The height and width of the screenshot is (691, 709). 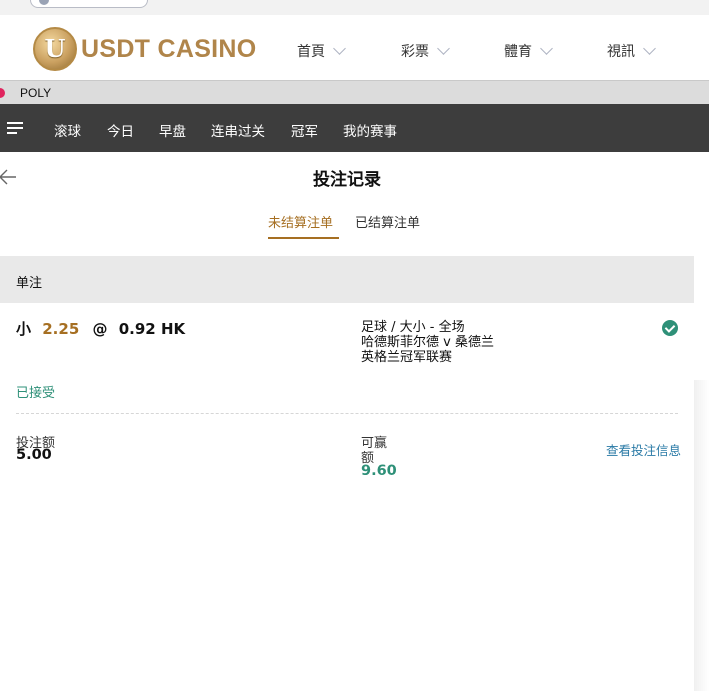 What do you see at coordinates (152, 329) in the screenshot?
I see `bet-odds: 0.92 HK` at bounding box center [152, 329].